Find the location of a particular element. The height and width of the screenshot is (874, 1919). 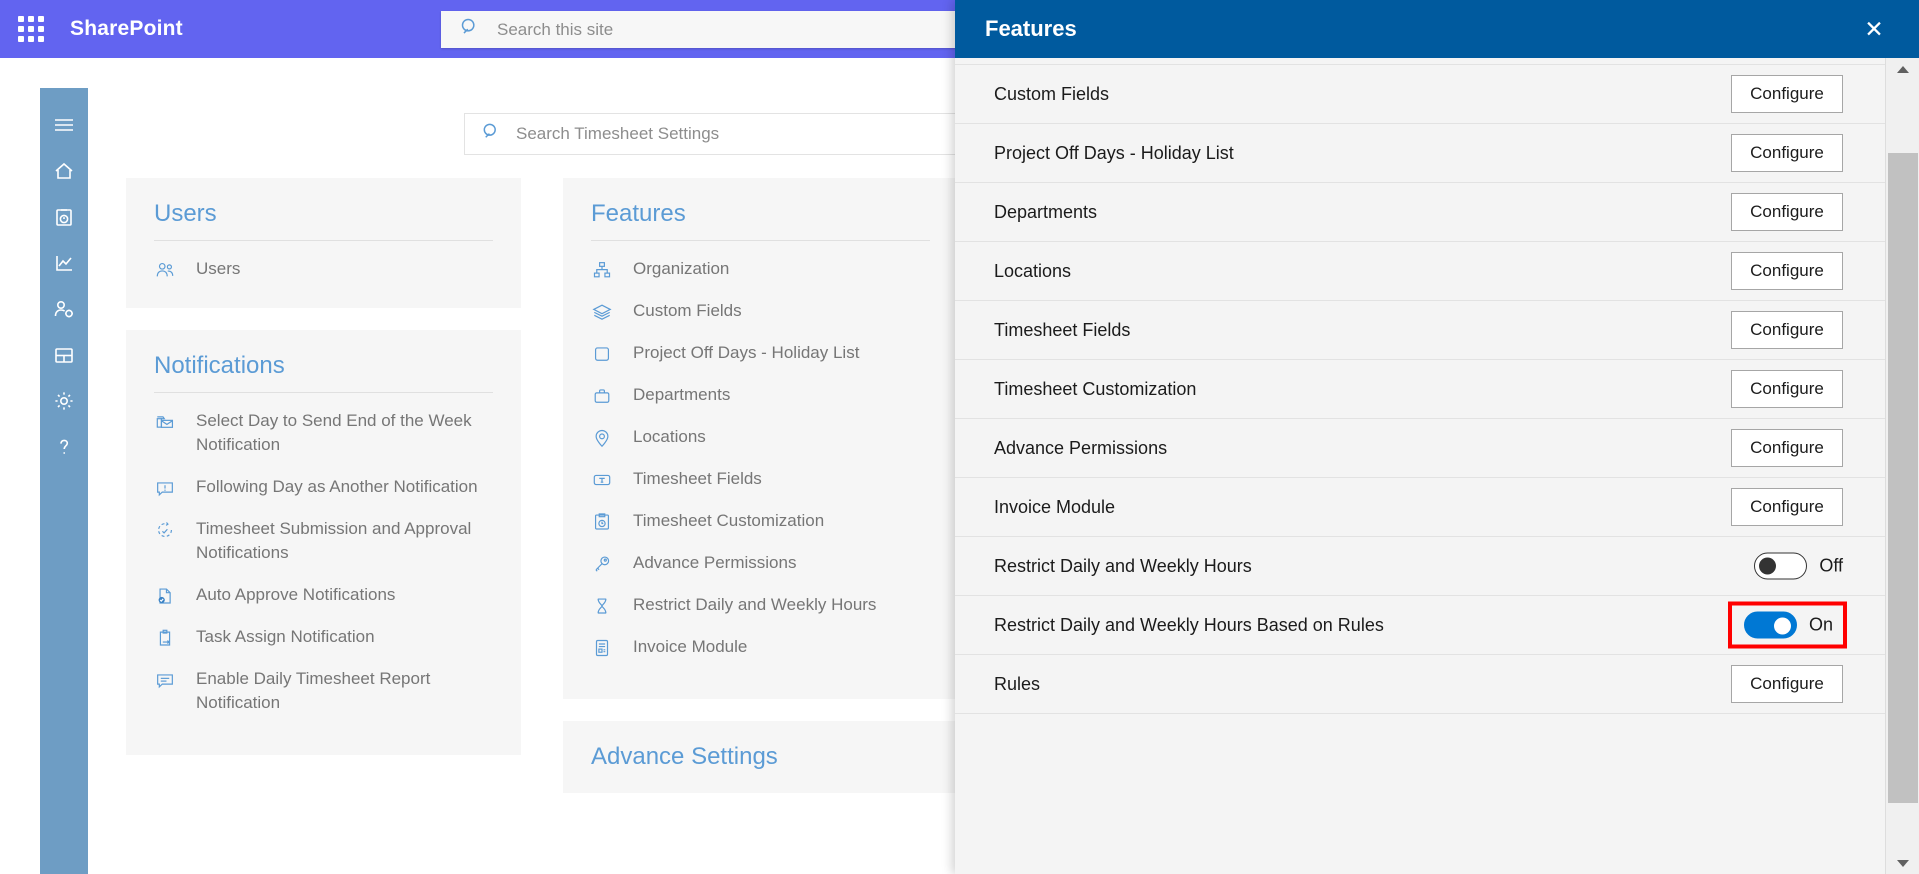

list-item-auto-approve-notifications: Auto Approve Notifications is located at coordinates (323, 595).